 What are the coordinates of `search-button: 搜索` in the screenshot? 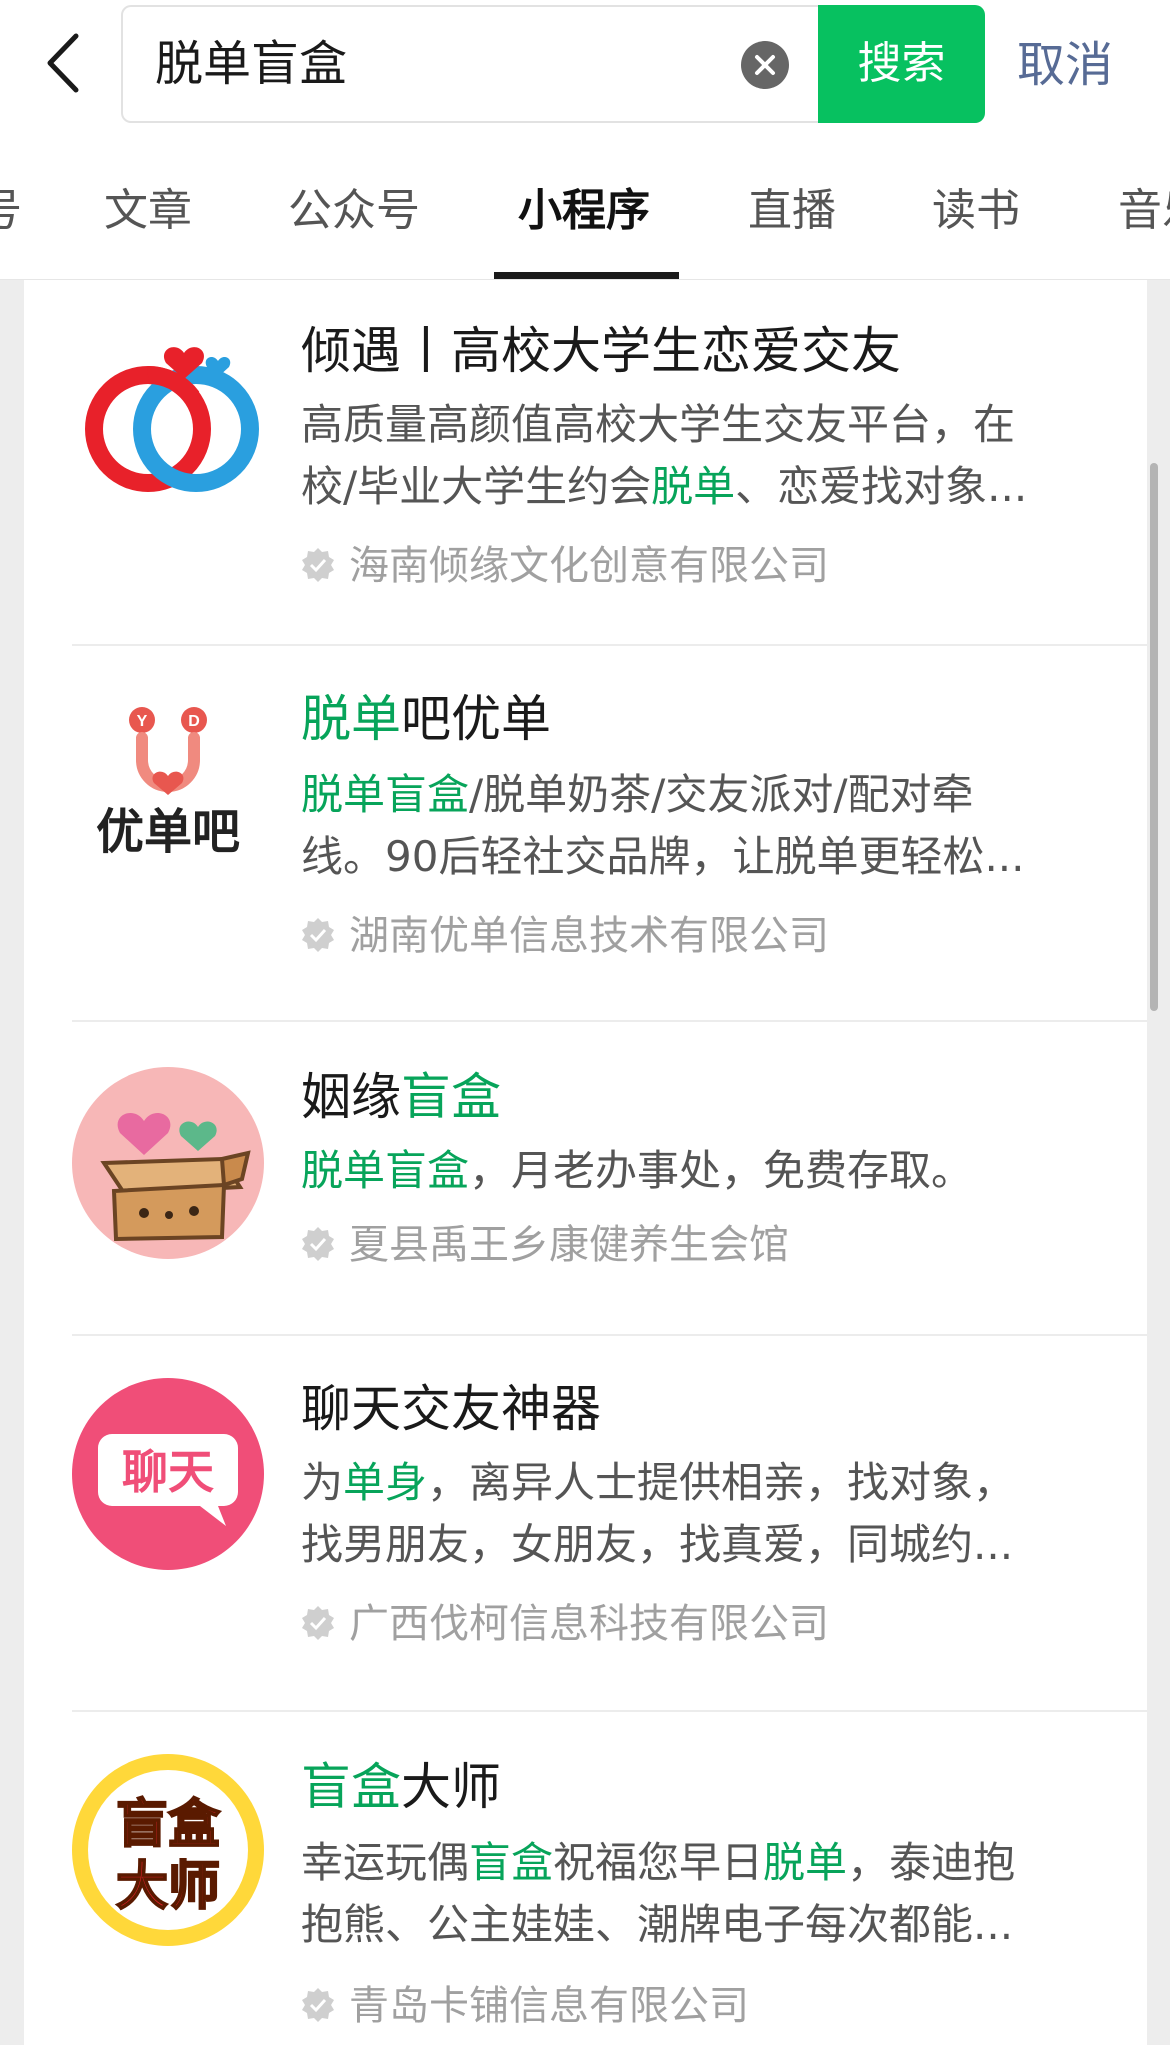 It's located at (901, 64).